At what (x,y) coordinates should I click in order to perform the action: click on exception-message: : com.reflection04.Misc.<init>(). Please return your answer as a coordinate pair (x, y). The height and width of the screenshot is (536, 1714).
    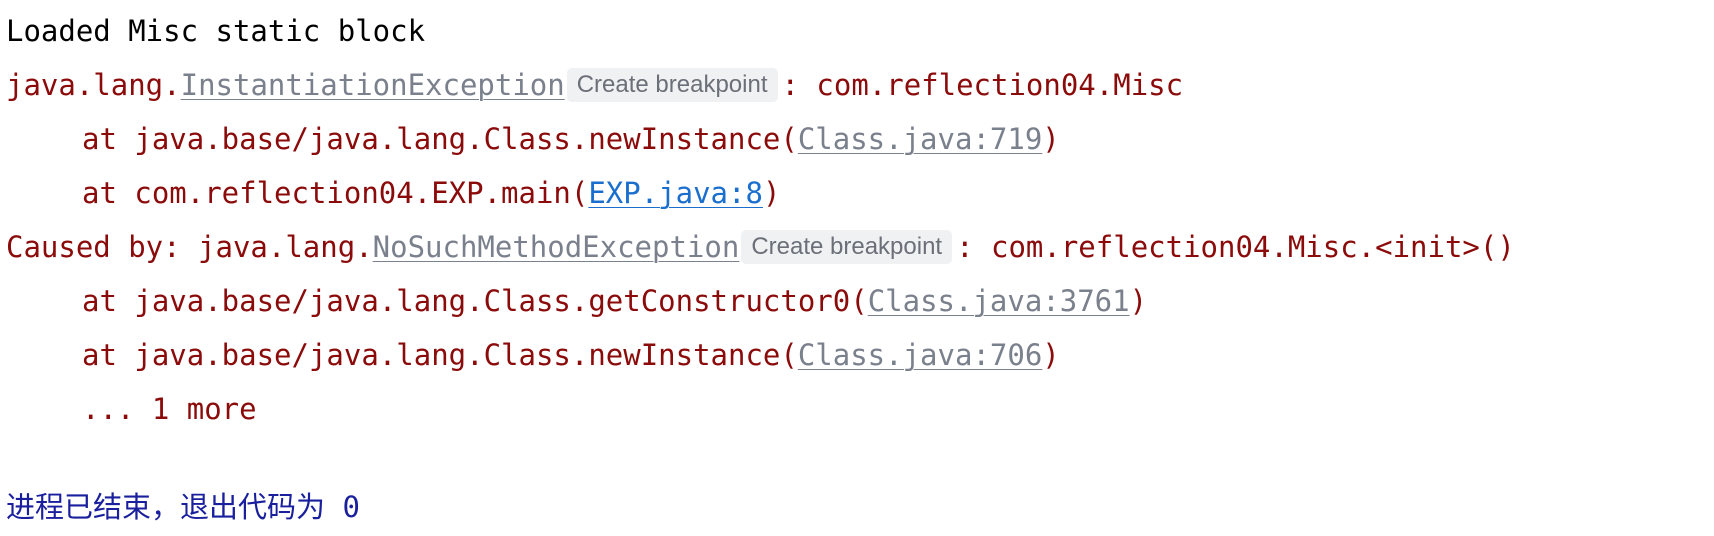
    Looking at the image, I should click on (1235, 247).